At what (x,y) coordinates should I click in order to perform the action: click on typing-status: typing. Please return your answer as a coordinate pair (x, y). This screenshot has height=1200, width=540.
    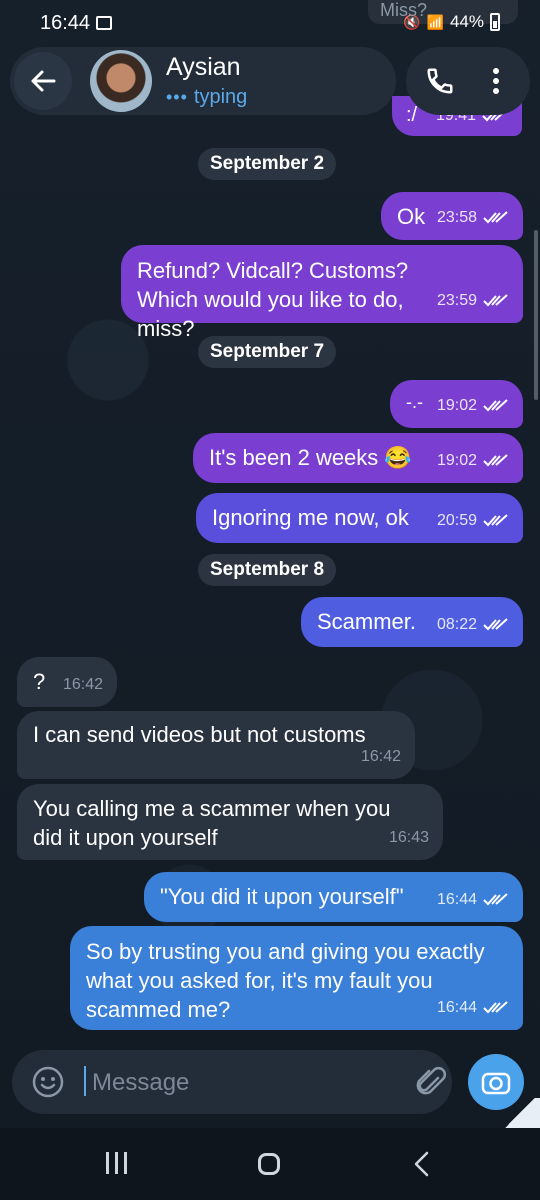
    Looking at the image, I should click on (220, 97).